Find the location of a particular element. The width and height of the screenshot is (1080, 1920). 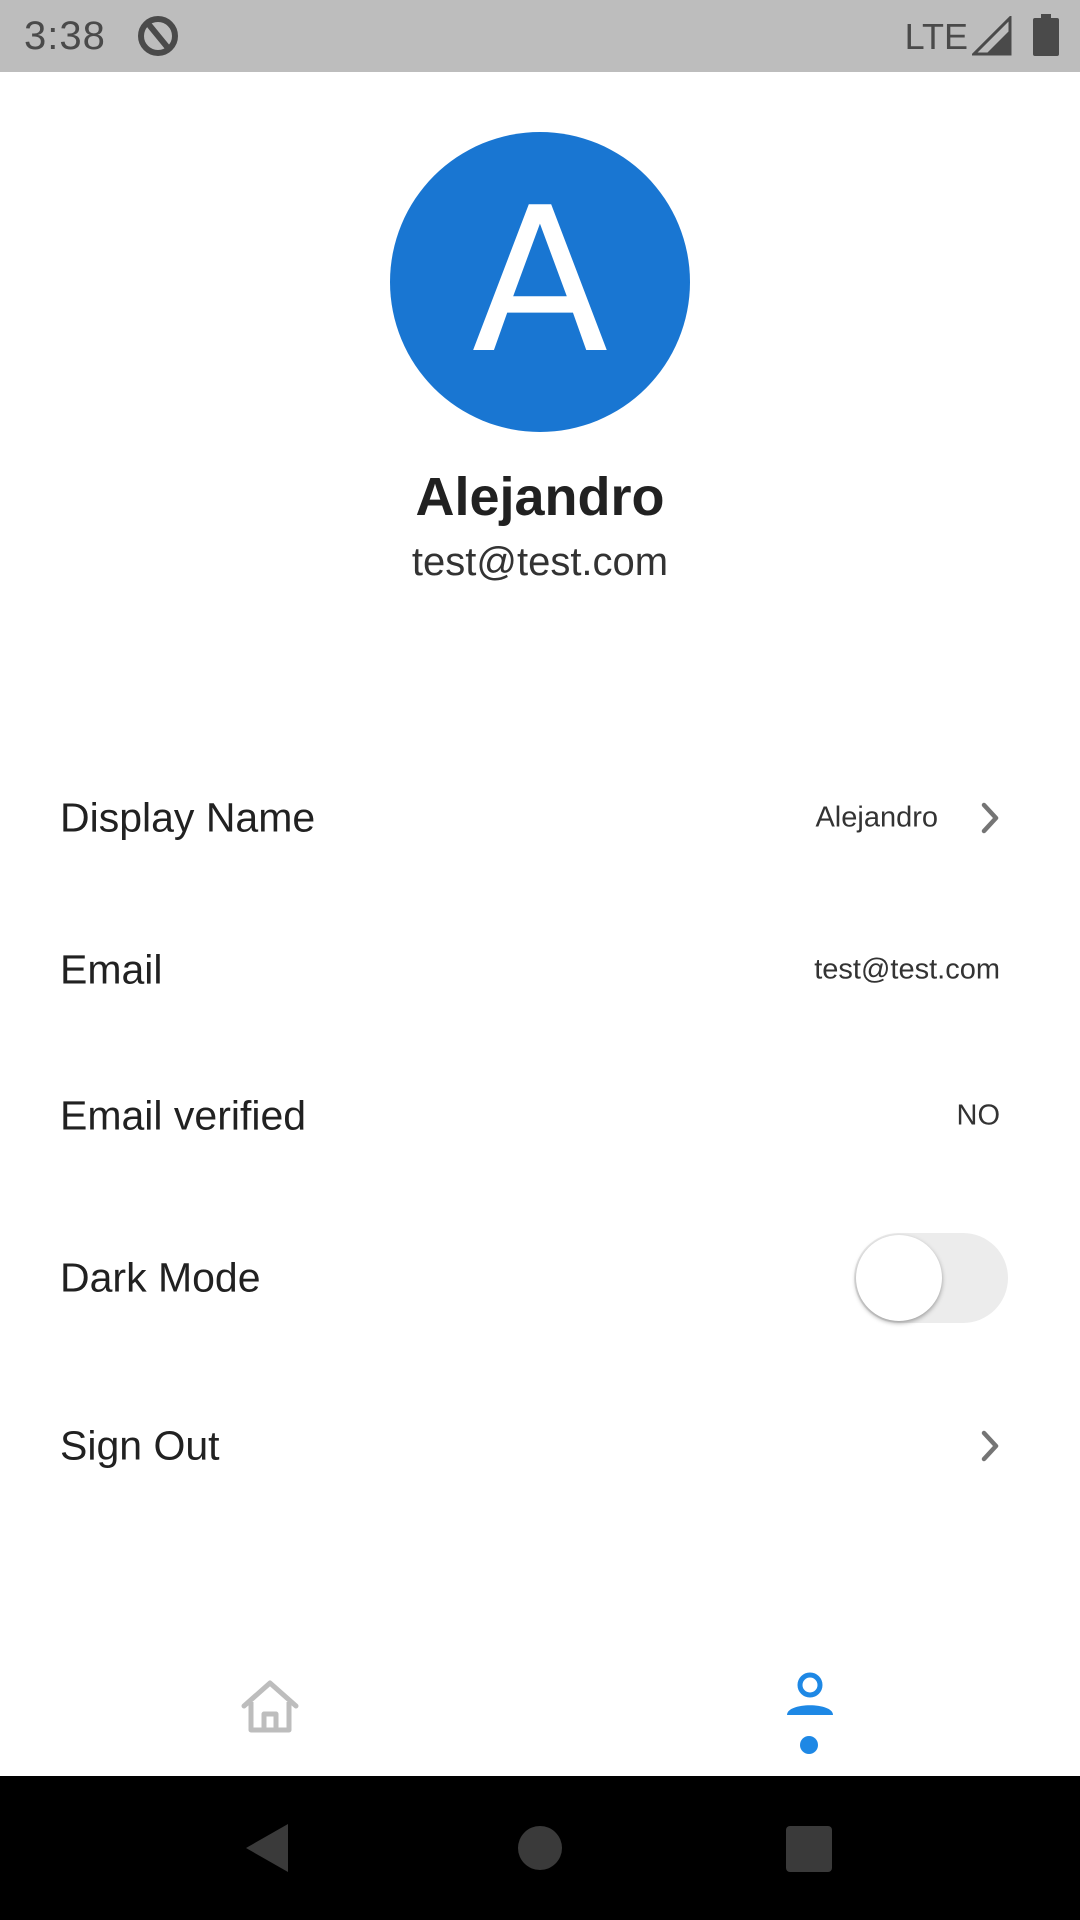

email-row: Email test@test.com is located at coordinates (540, 970).